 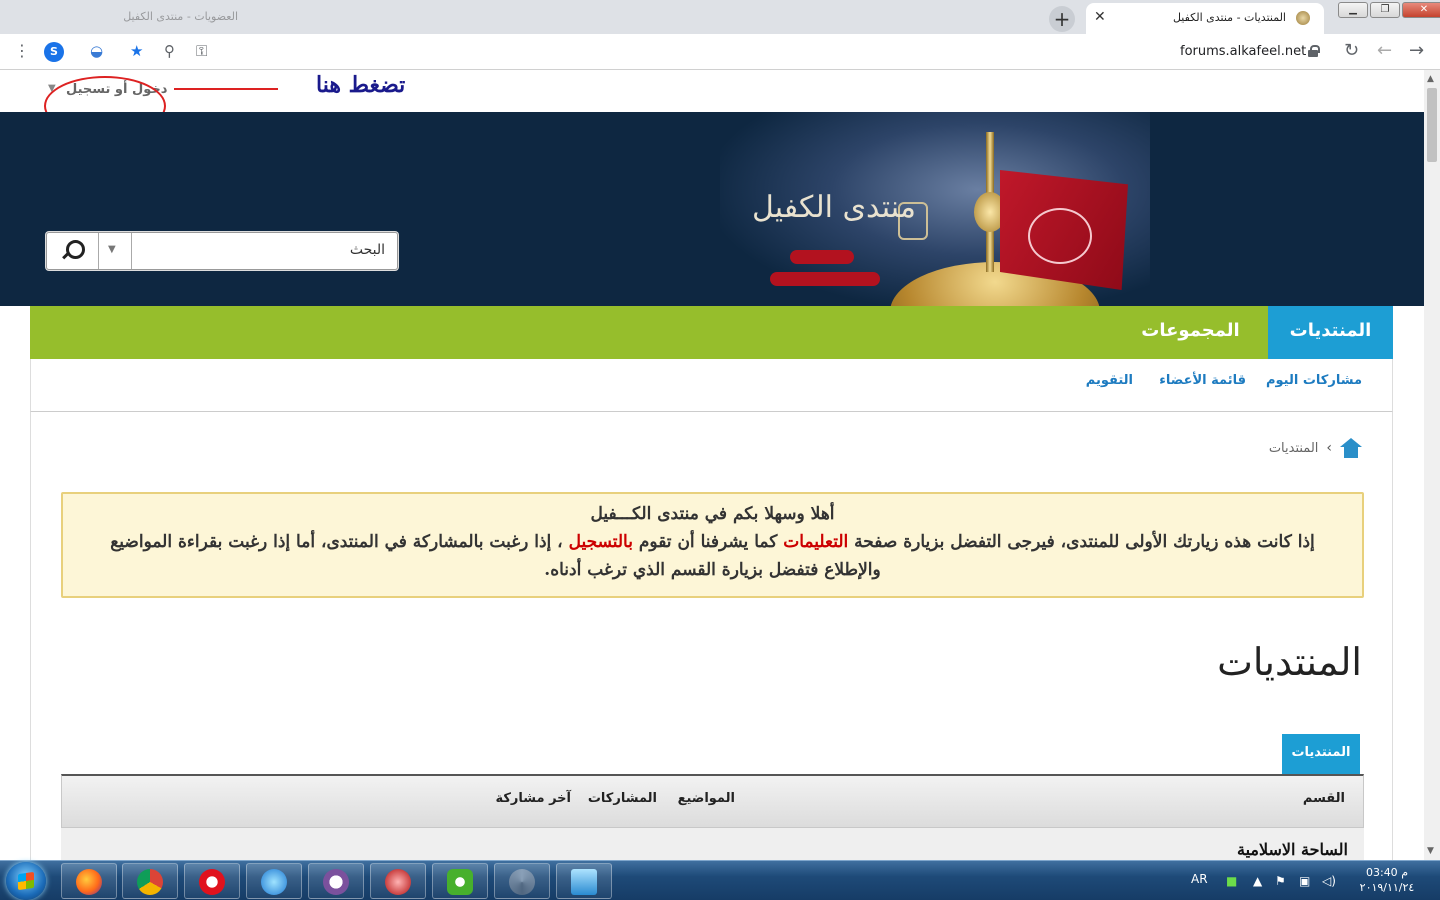 What do you see at coordinates (361, 85) in the screenshot?
I see `annotation-text: تضغط هنا` at bounding box center [361, 85].